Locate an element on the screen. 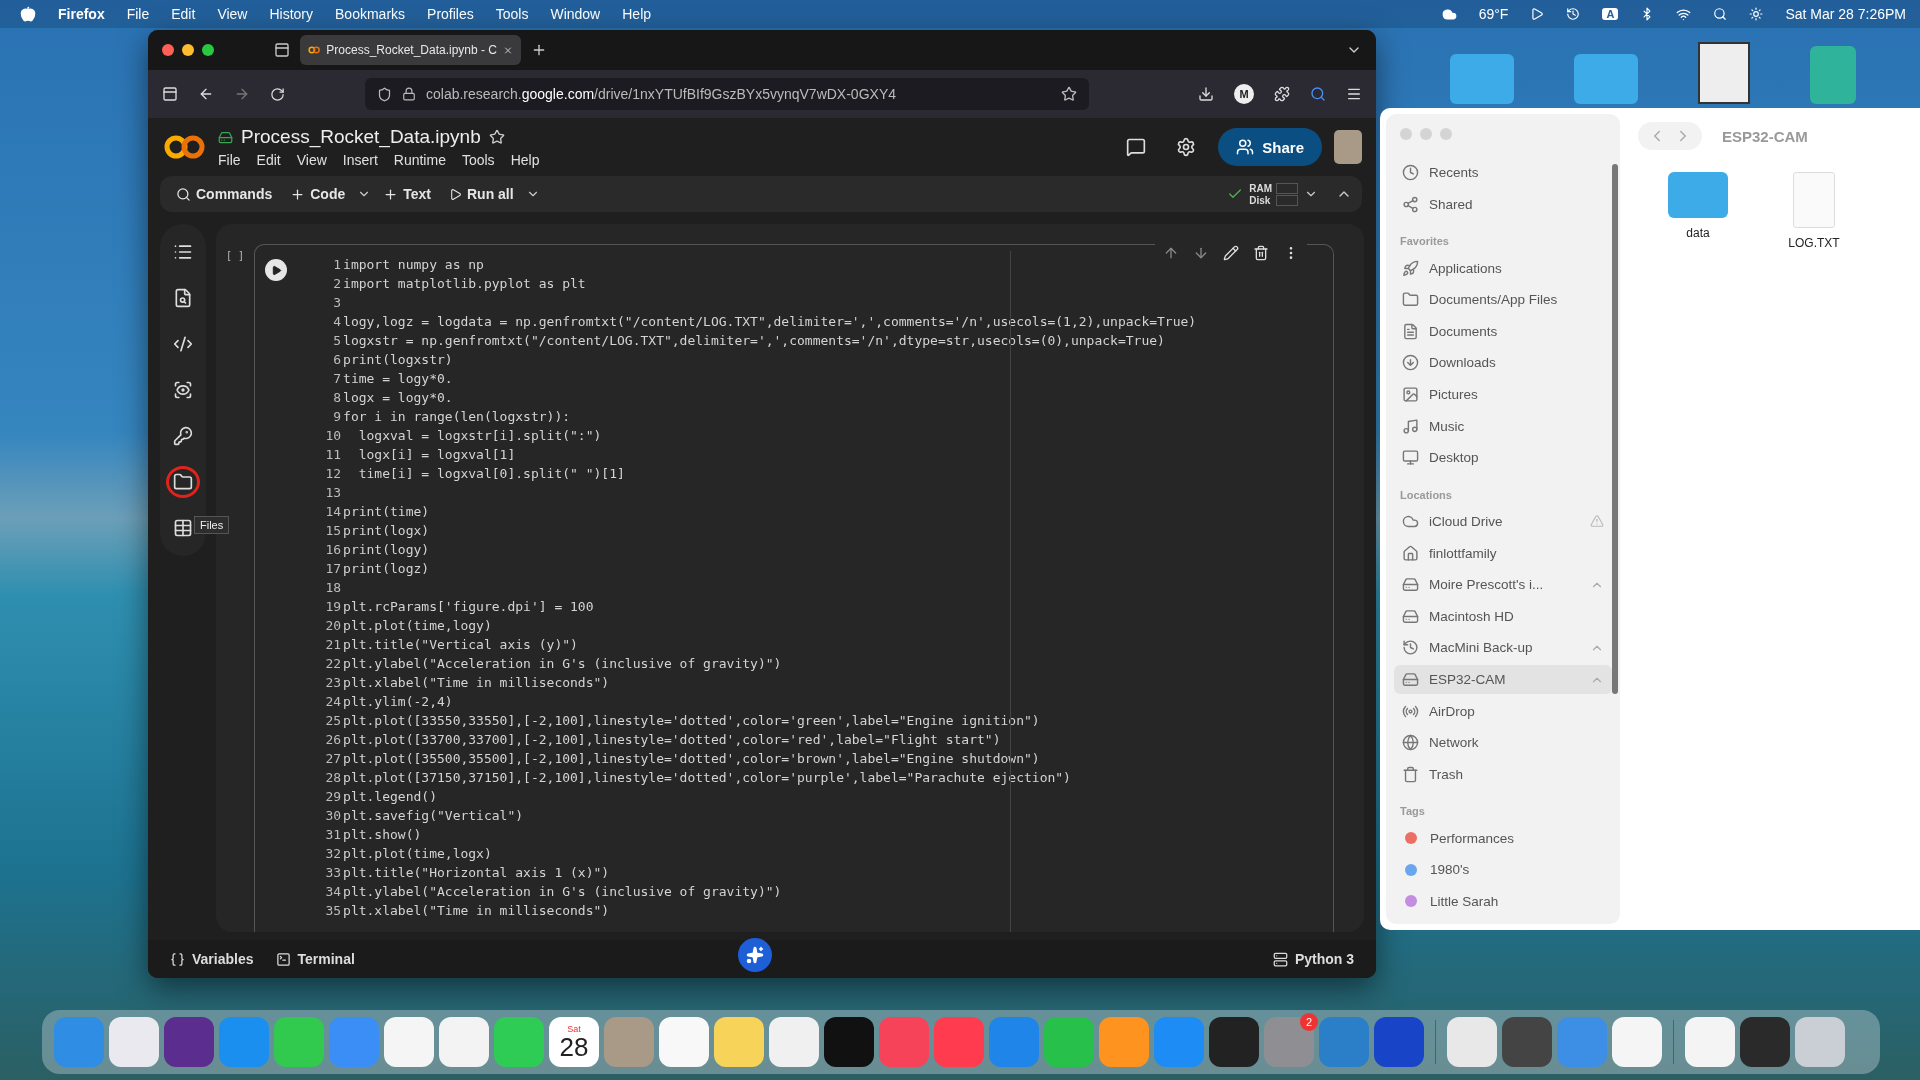 This screenshot has width=1920, height=1080. sidebar-item: finlottfamily is located at coordinates (1503, 553).